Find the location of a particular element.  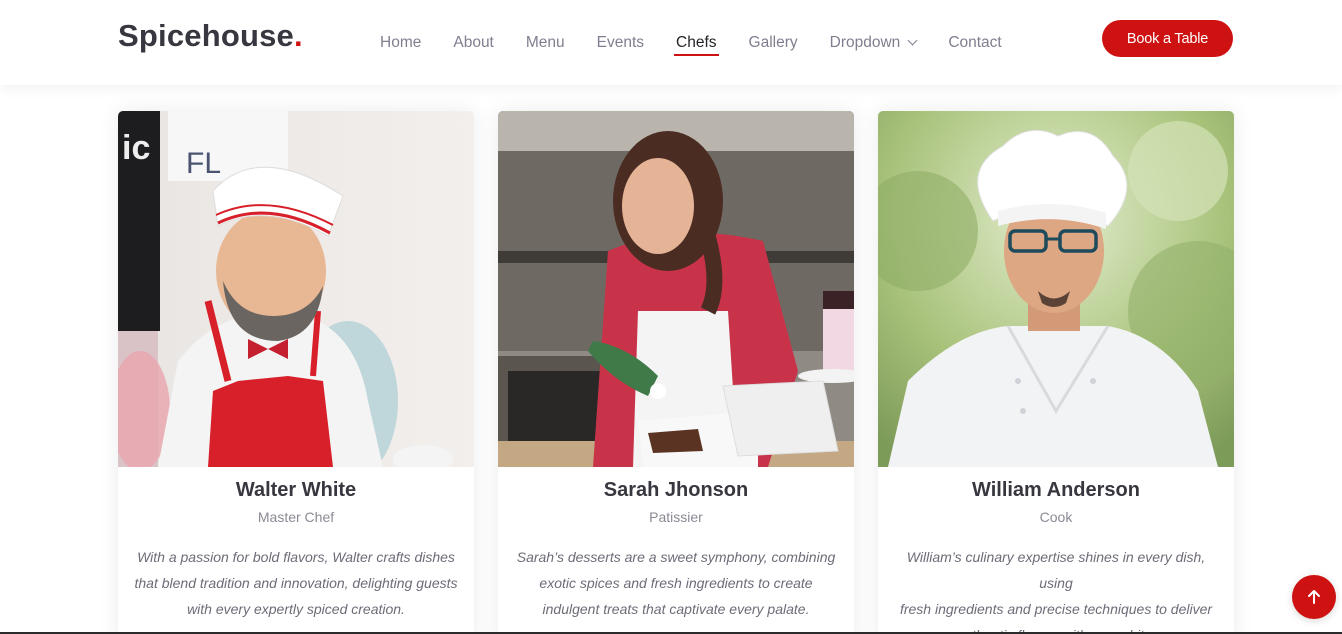

site-logo: Spicehouse. is located at coordinates (210, 36).